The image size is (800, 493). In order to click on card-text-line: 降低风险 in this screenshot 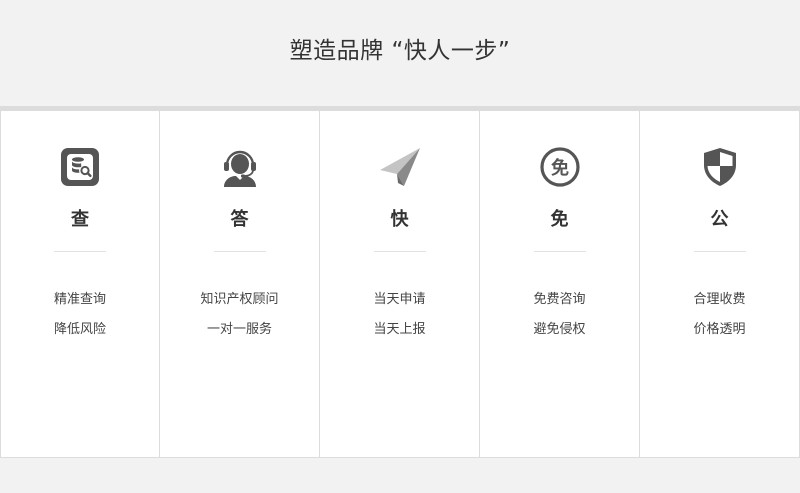, I will do `click(79, 329)`.